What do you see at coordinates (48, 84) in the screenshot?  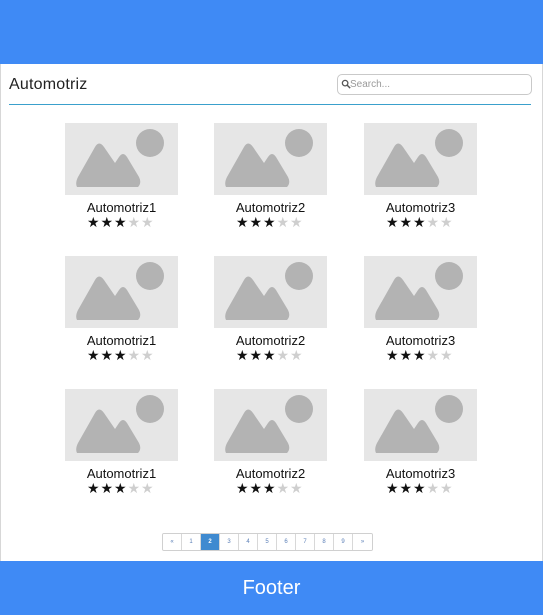 I see `page-title: Automotriz` at bounding box center [48, 84].